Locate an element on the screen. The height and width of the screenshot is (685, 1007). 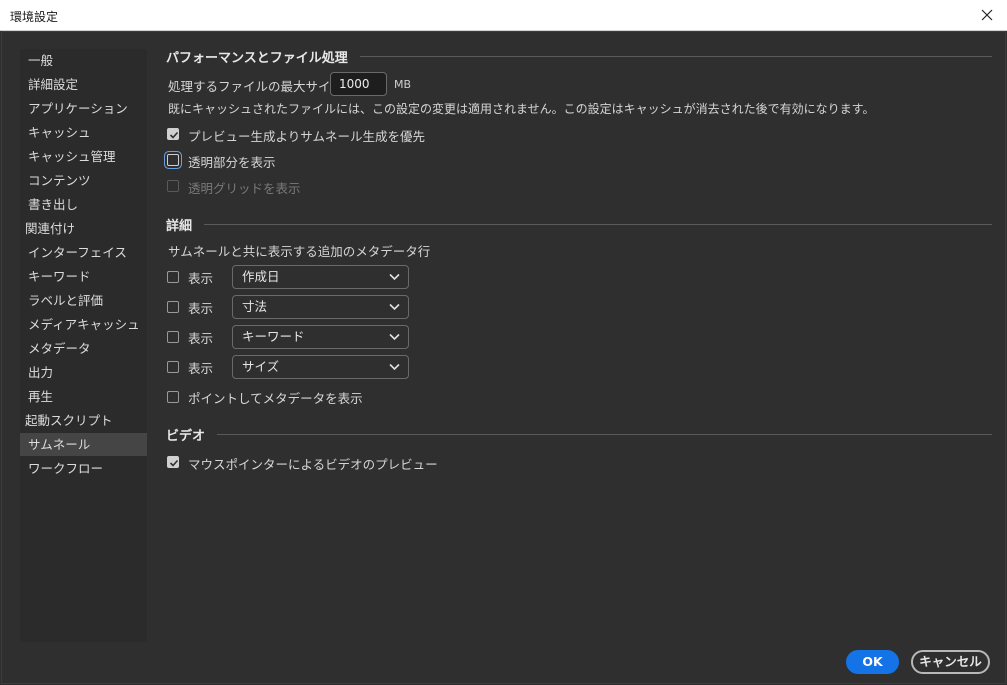
section-title: パフォーマンスとファイル処理 is located at coordinates (257, 58).